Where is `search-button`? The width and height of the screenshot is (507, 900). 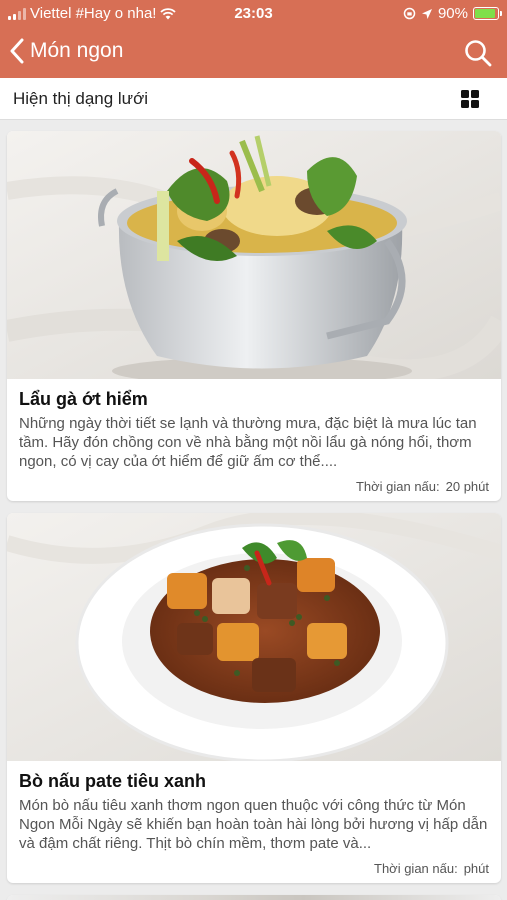
search-button is located at coordinates (478, 53).